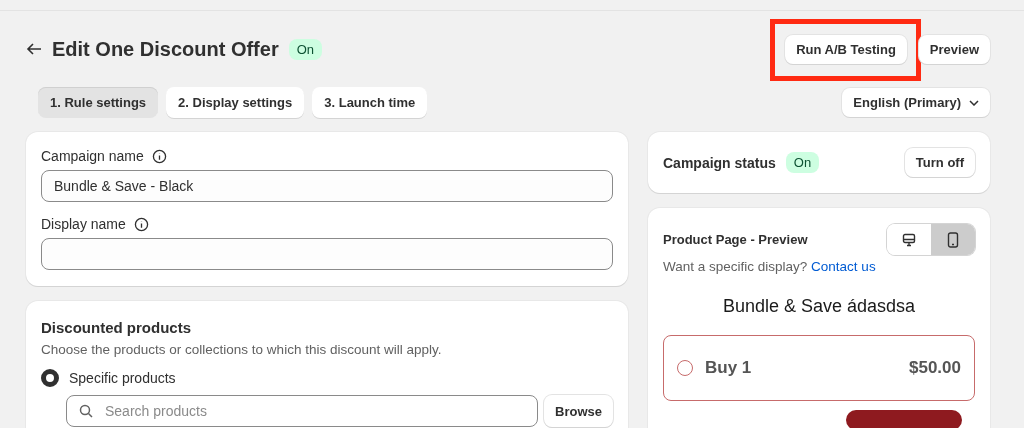  I want to click on offer-option: Buy 1 $50.00, so click(819, 368).